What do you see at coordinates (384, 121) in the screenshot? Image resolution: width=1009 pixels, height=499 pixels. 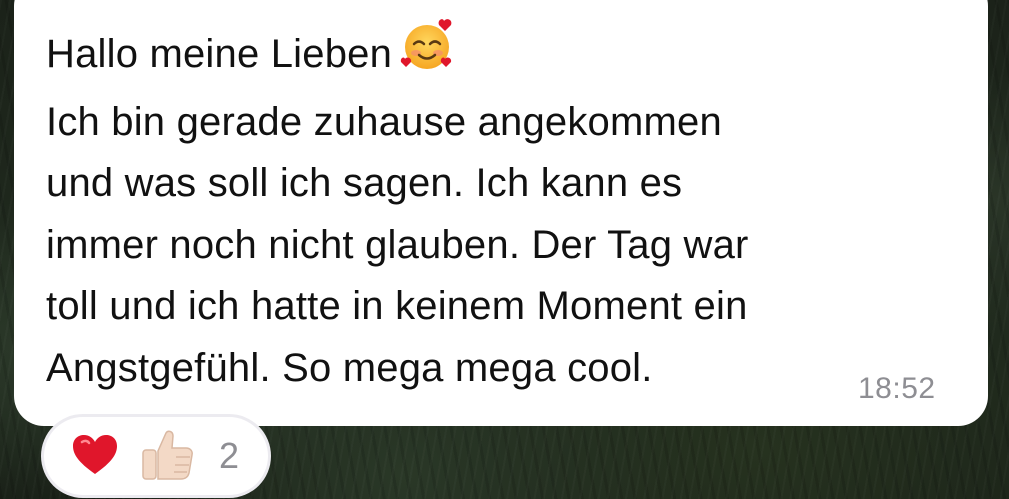 I see `message-line-2: Ich bin gerade zuhause angekommen` at bounding box center [384, 121].